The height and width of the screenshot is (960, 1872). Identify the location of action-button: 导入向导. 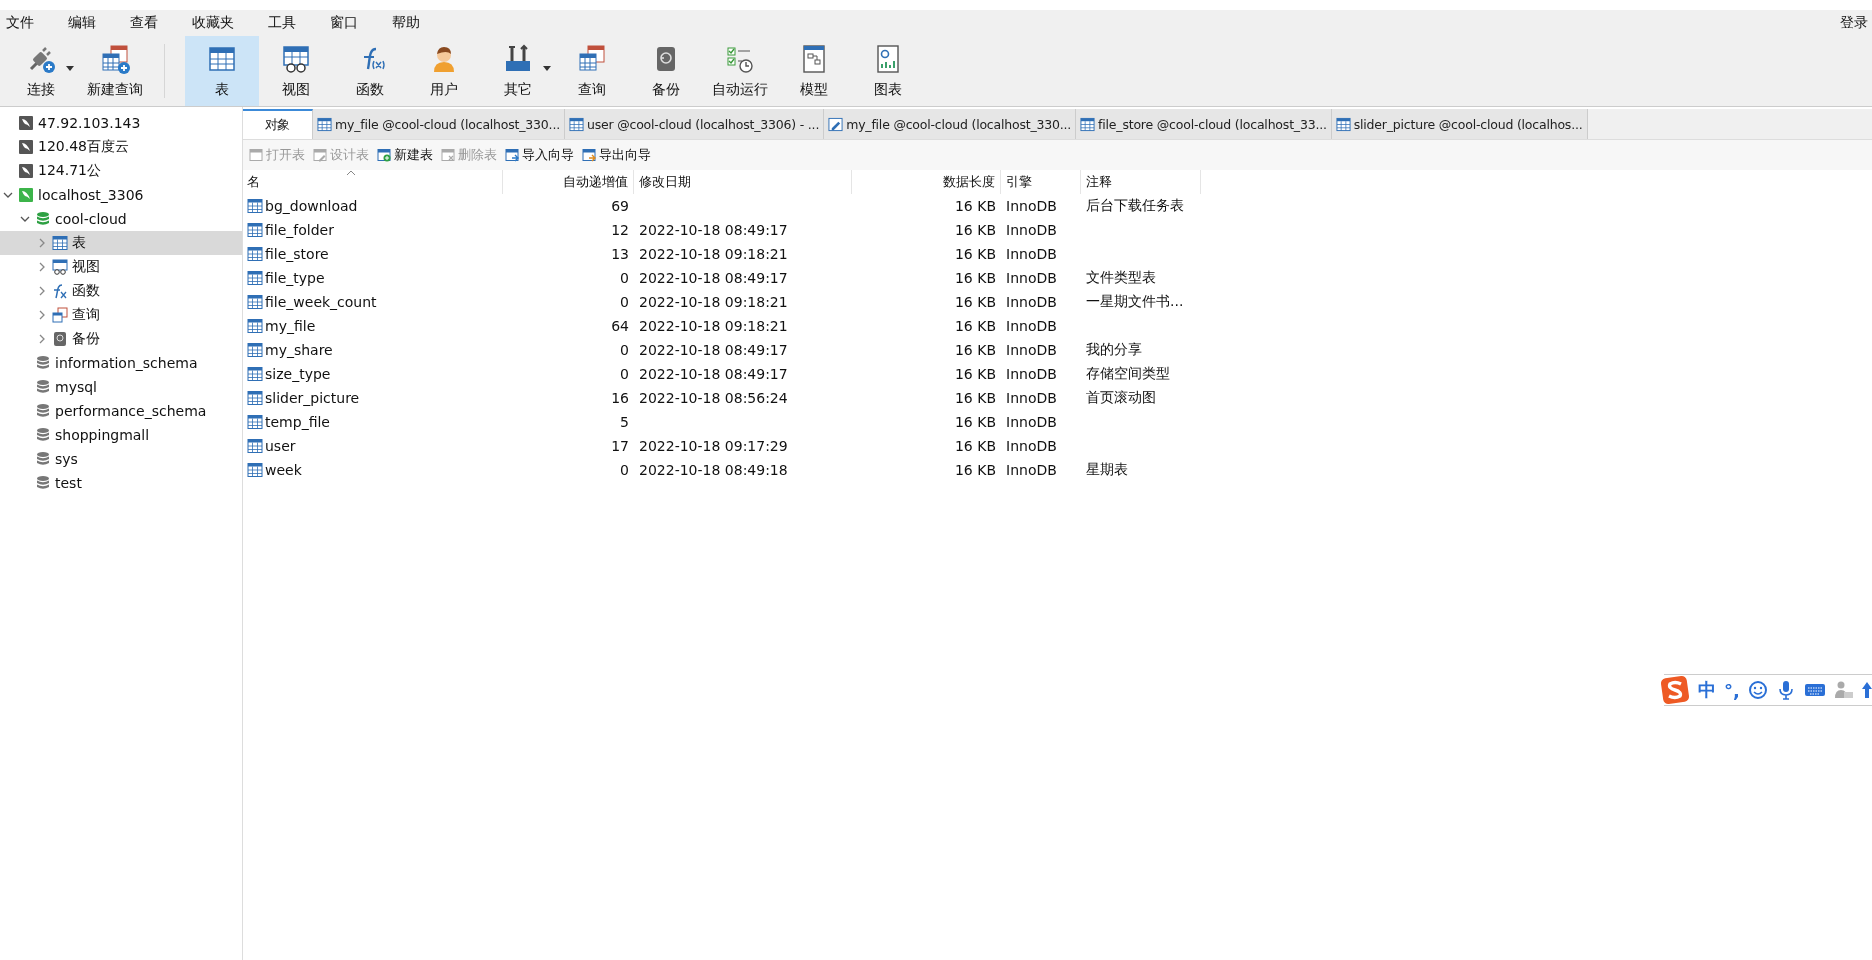
(539, 155).